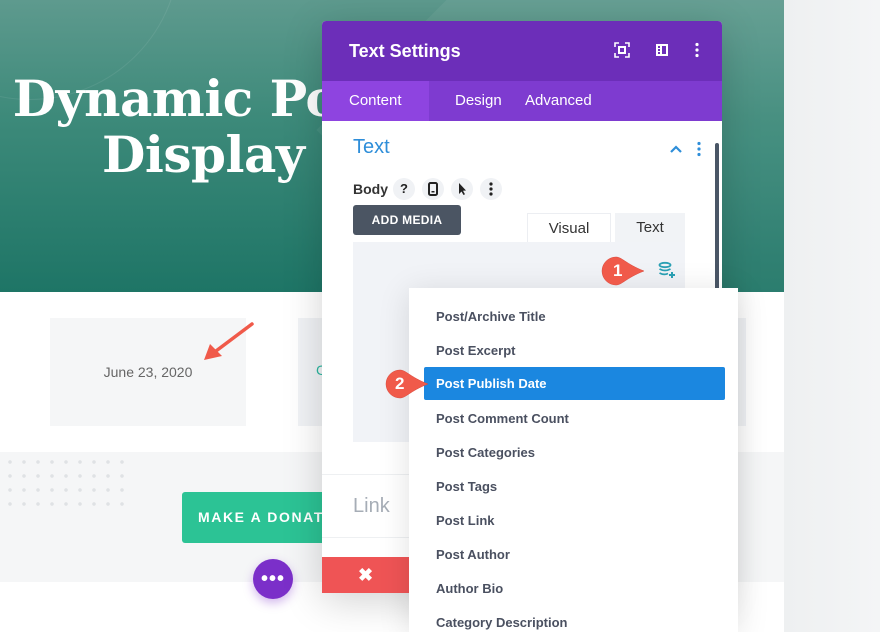 The image size is (880, 632). What do you see at coordinates (365, 575) in the screenshot?
I see `discard-close-button: ✖` at bounding box center [365, 575].